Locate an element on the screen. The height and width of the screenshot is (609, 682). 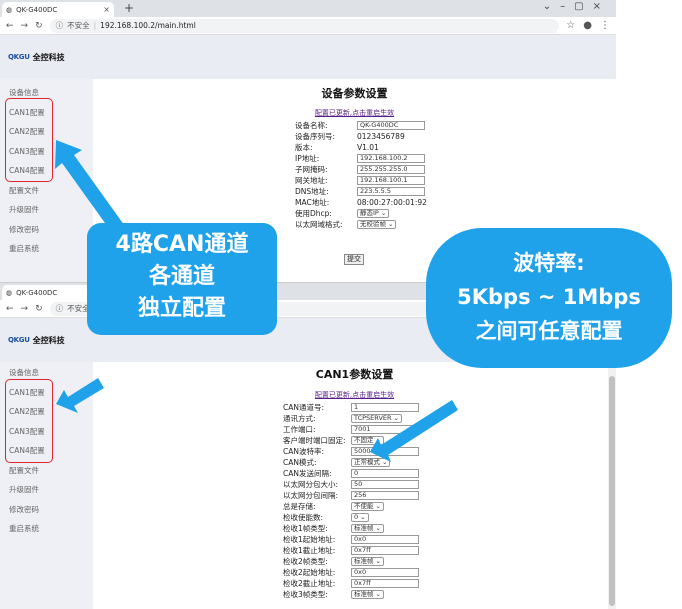
profile-icon: ● is located at coordinates (587, 25).